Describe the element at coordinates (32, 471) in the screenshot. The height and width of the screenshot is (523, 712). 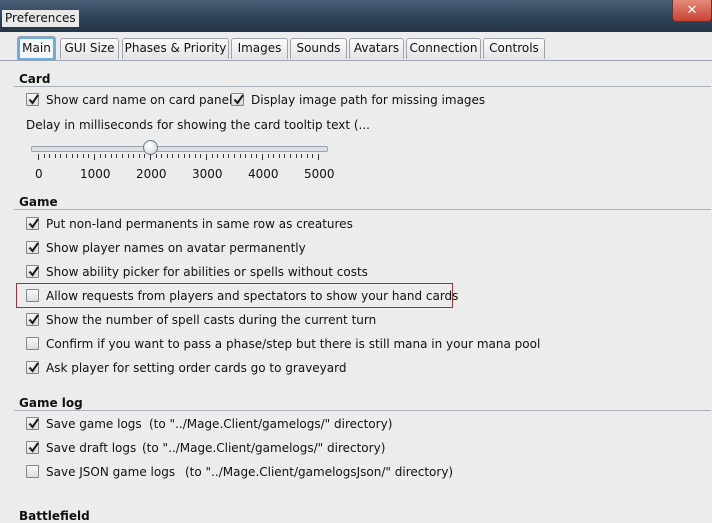
I see `save-json-logs-checkbox` at that location.